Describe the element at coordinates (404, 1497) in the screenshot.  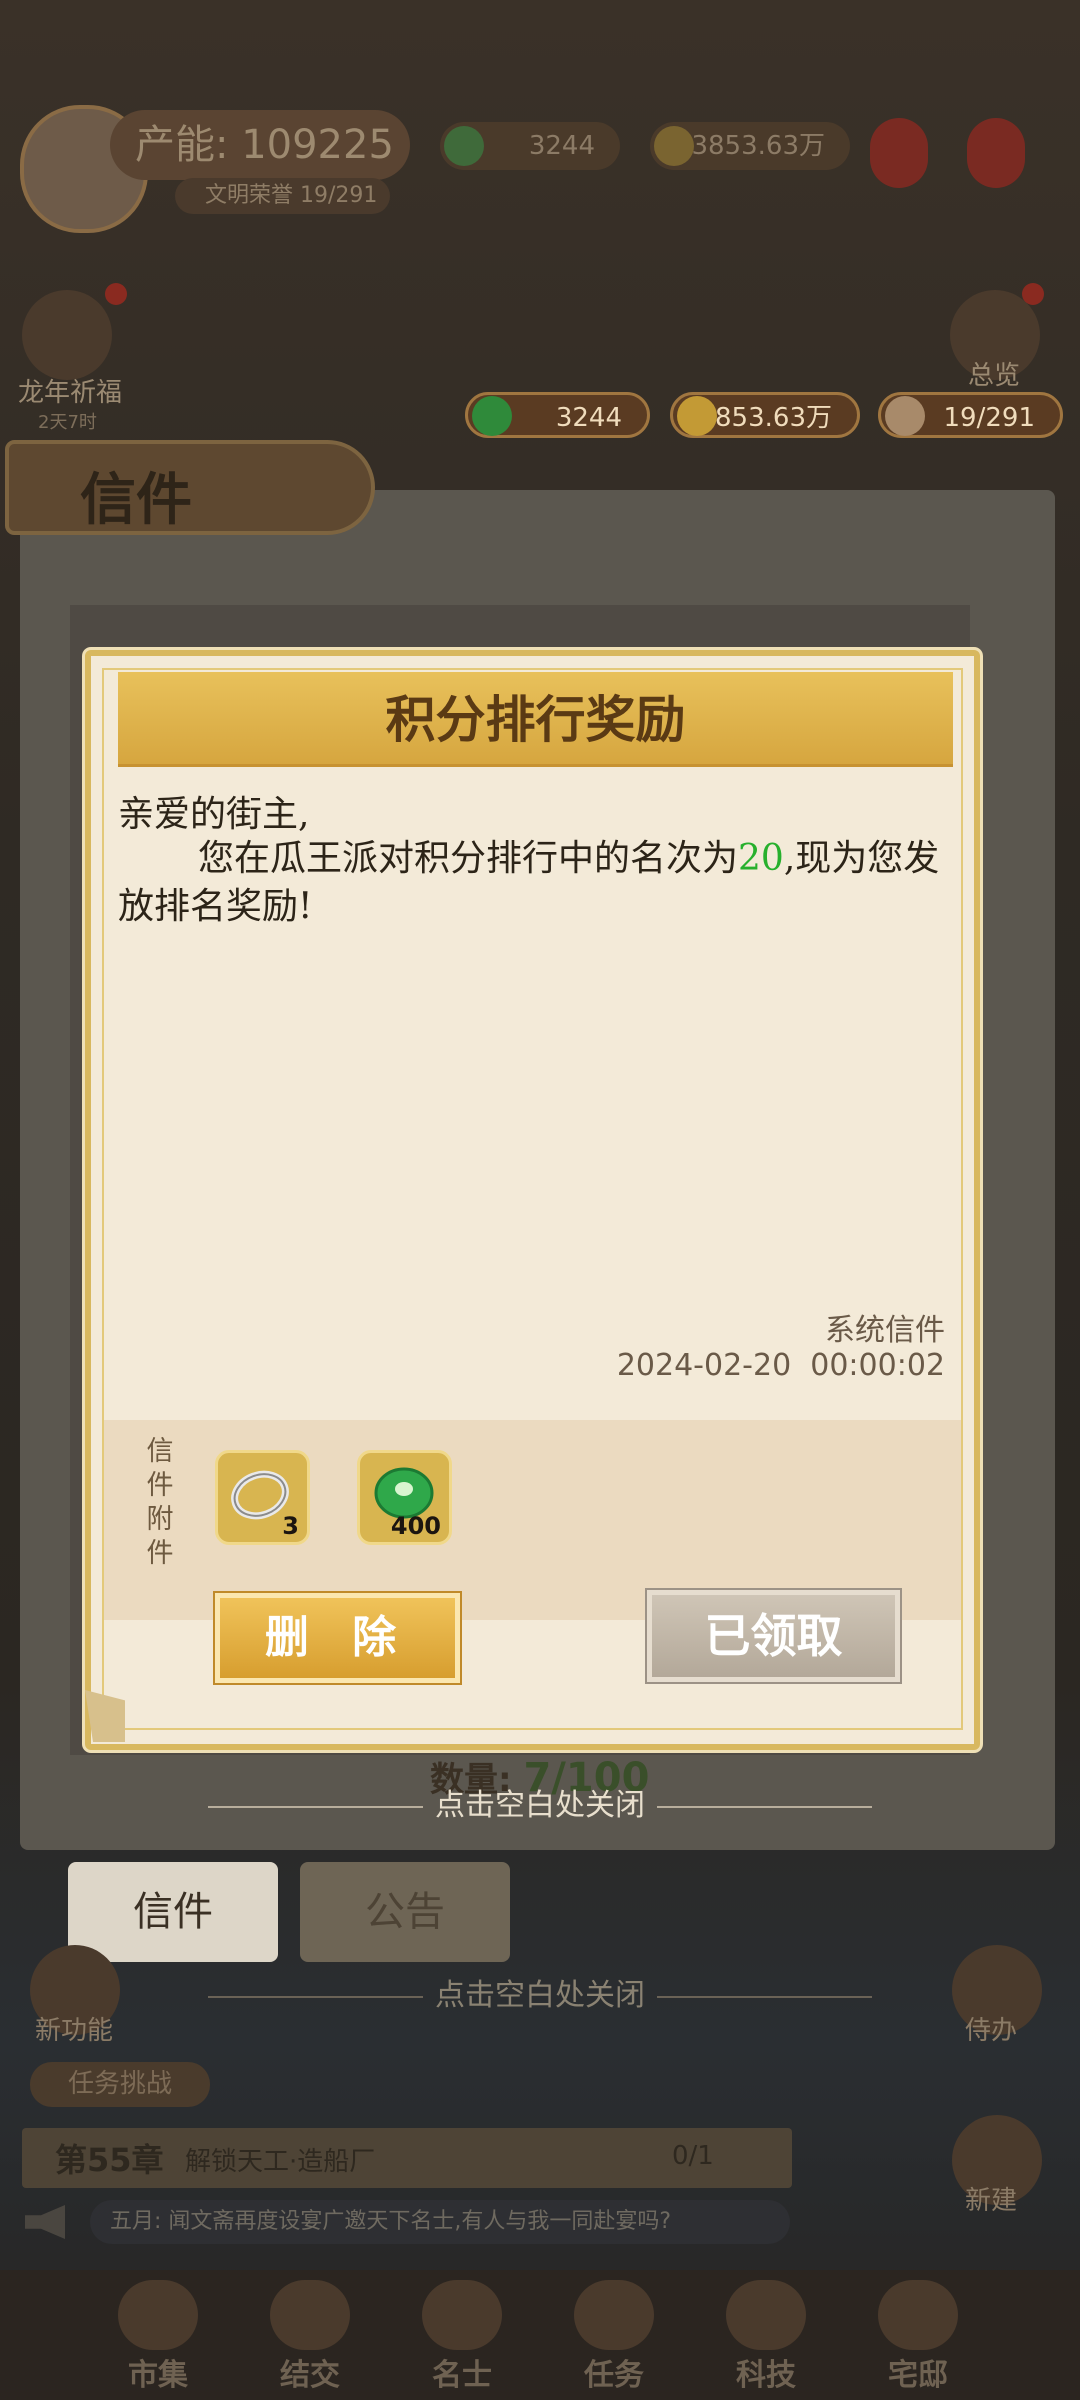
I see `attachment-item-jade: 400` at that location.